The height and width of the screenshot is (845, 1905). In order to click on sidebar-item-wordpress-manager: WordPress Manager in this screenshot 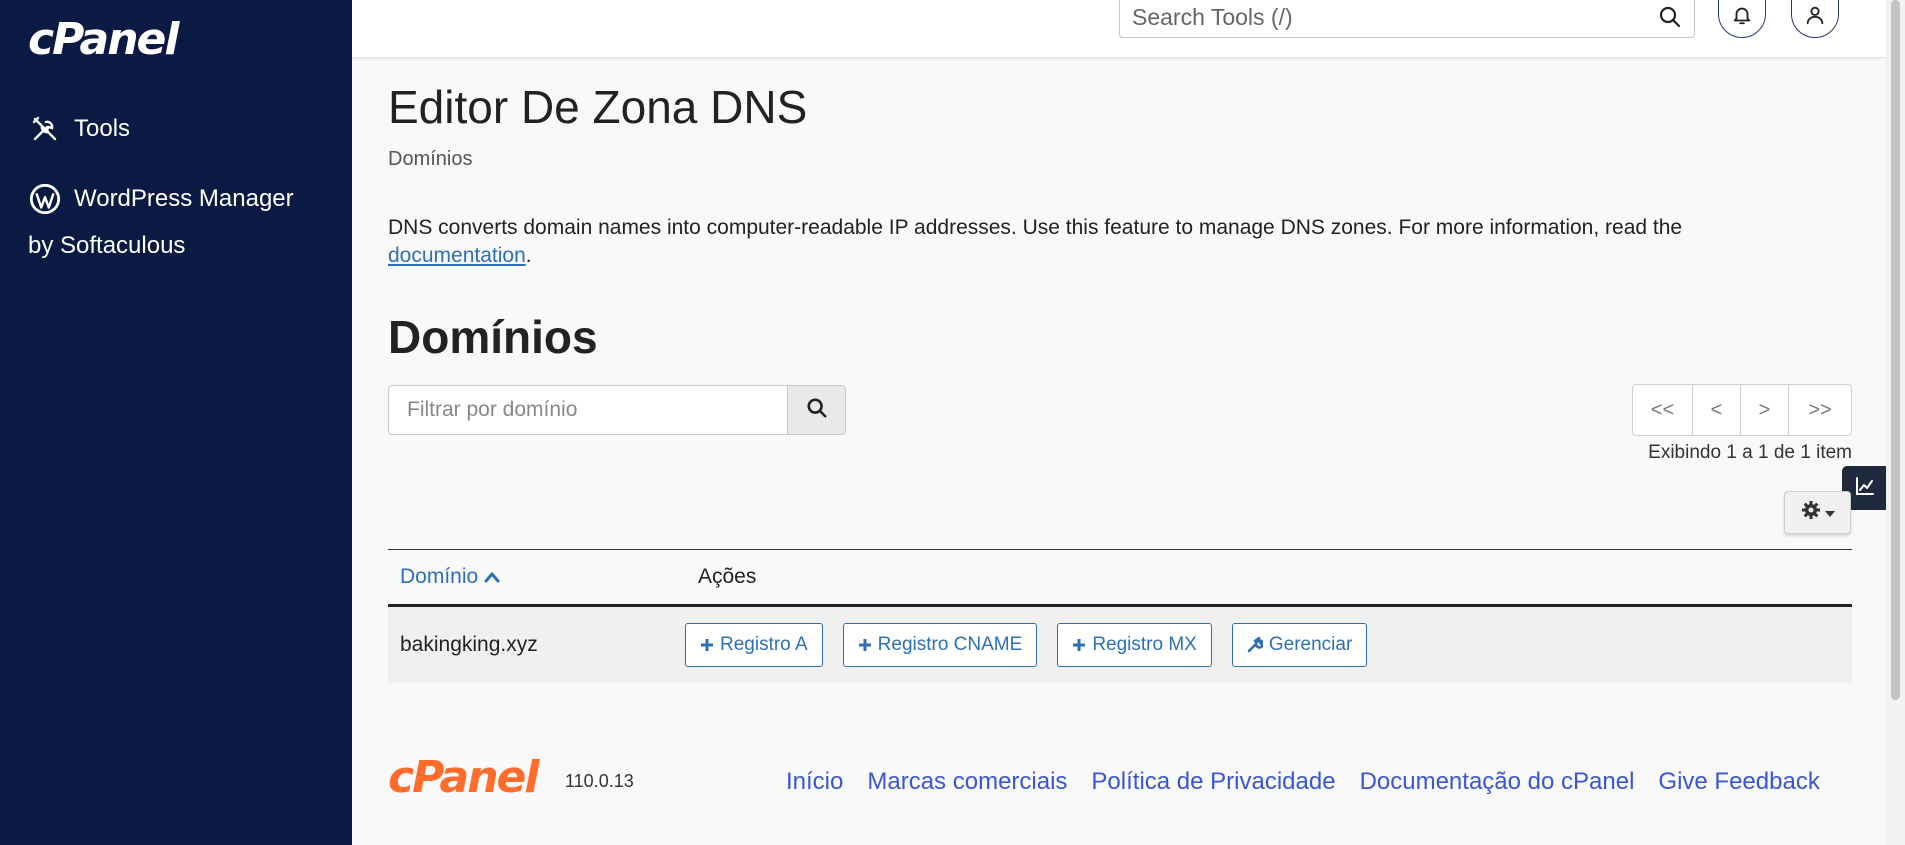, I will do `click(161, 199)`.